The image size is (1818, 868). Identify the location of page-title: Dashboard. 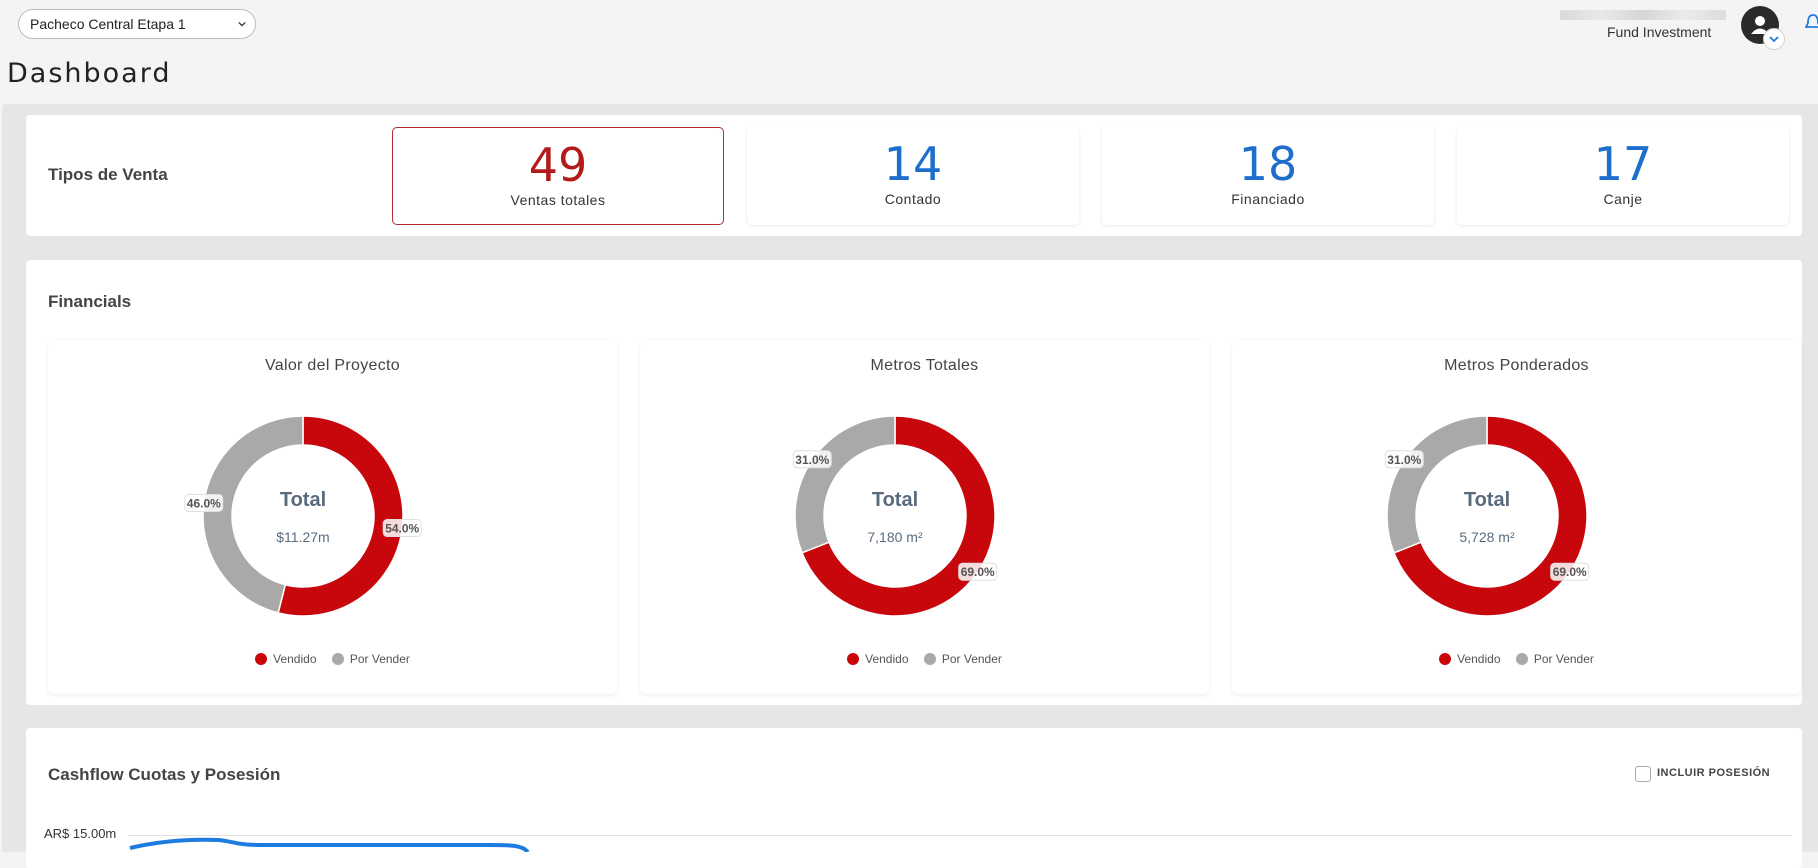
(89, 73).